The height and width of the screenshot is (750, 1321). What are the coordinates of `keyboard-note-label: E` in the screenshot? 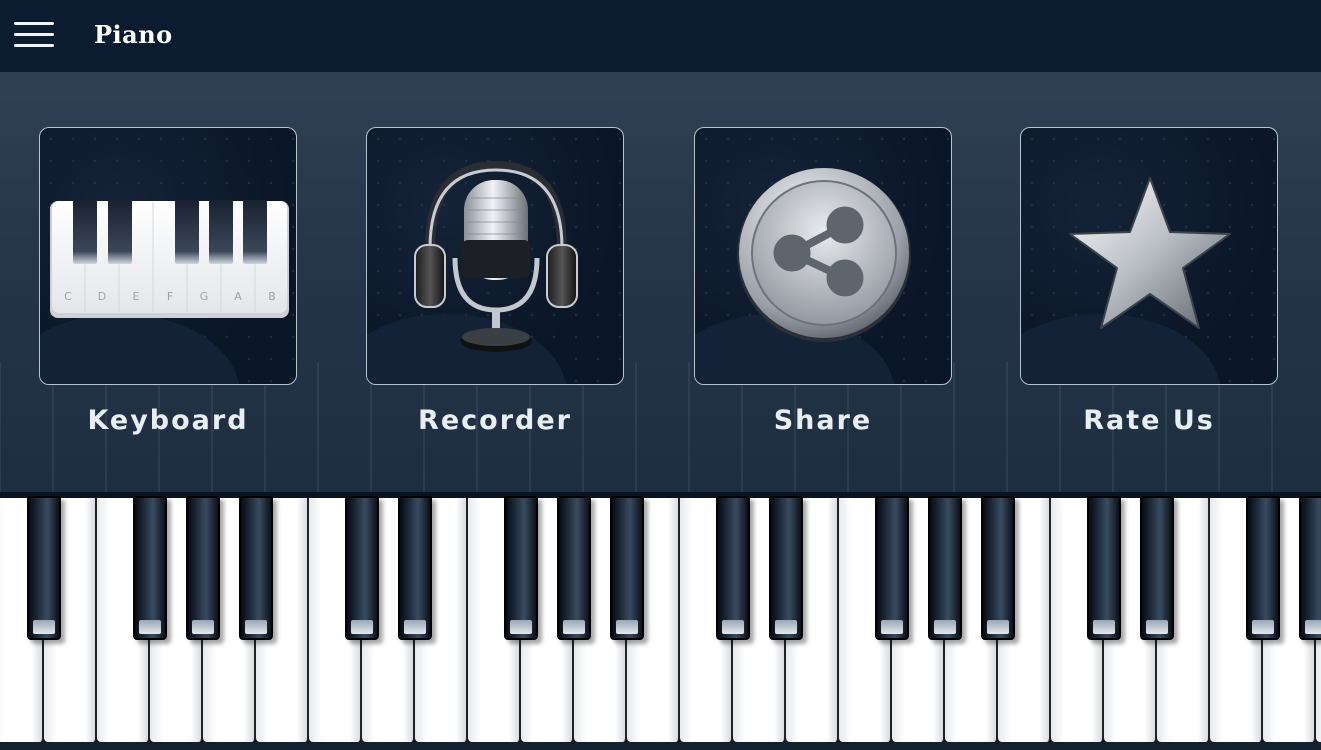 It's located at (136, 296).